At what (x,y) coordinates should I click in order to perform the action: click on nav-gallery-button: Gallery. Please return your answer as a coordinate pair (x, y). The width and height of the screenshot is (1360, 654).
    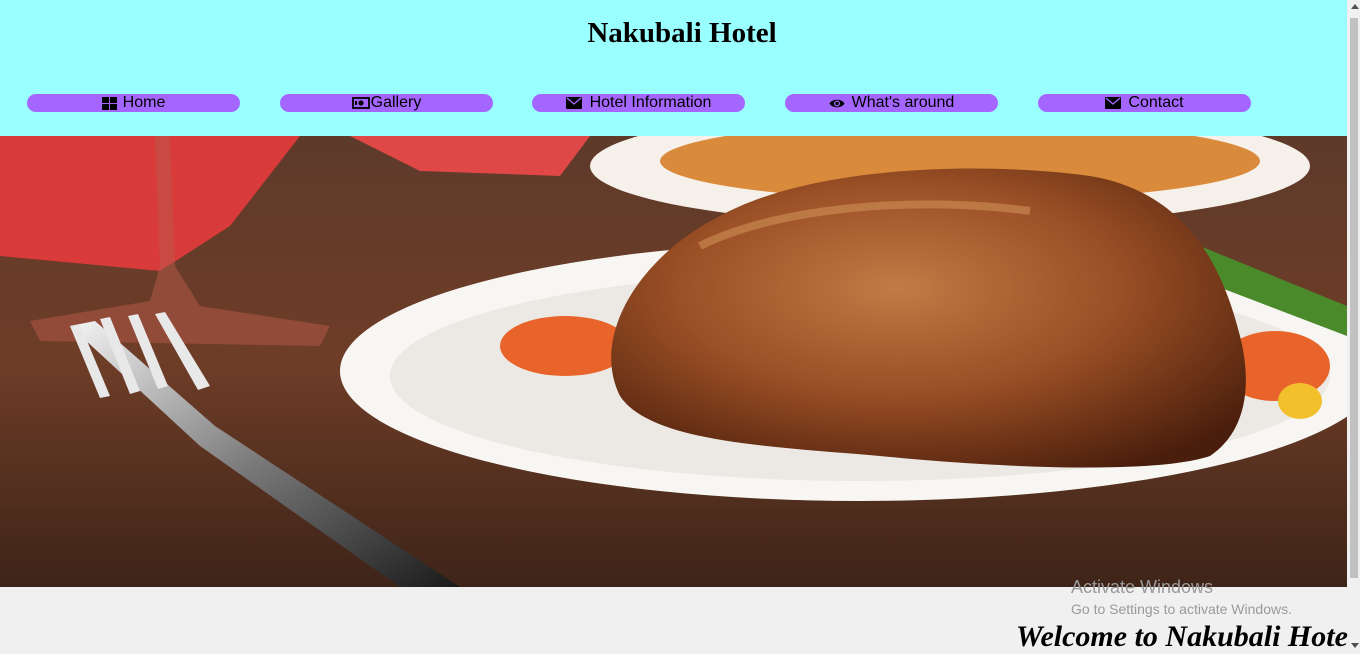
    Looking at the image, I should click on (386, 103).